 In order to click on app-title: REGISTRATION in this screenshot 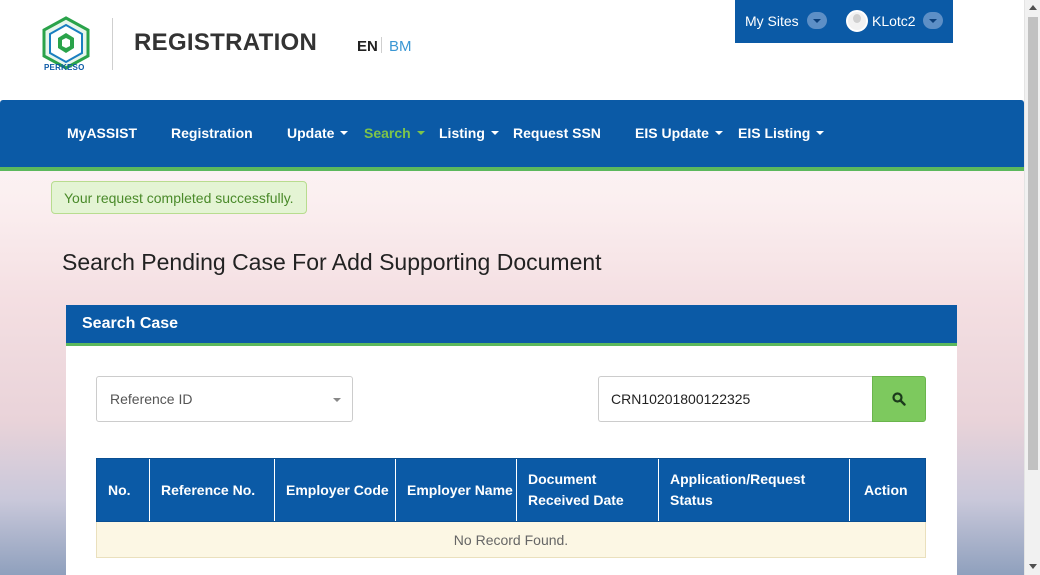, I will do `click(226, 42)`.